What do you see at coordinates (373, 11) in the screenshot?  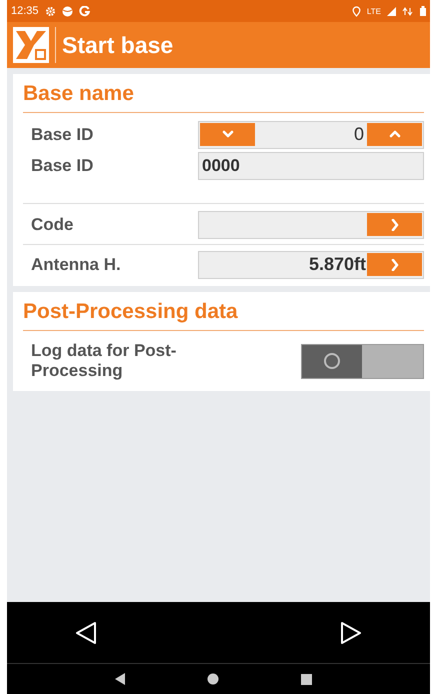 I see `network-label: LTE` at bounding box center [373, 11].